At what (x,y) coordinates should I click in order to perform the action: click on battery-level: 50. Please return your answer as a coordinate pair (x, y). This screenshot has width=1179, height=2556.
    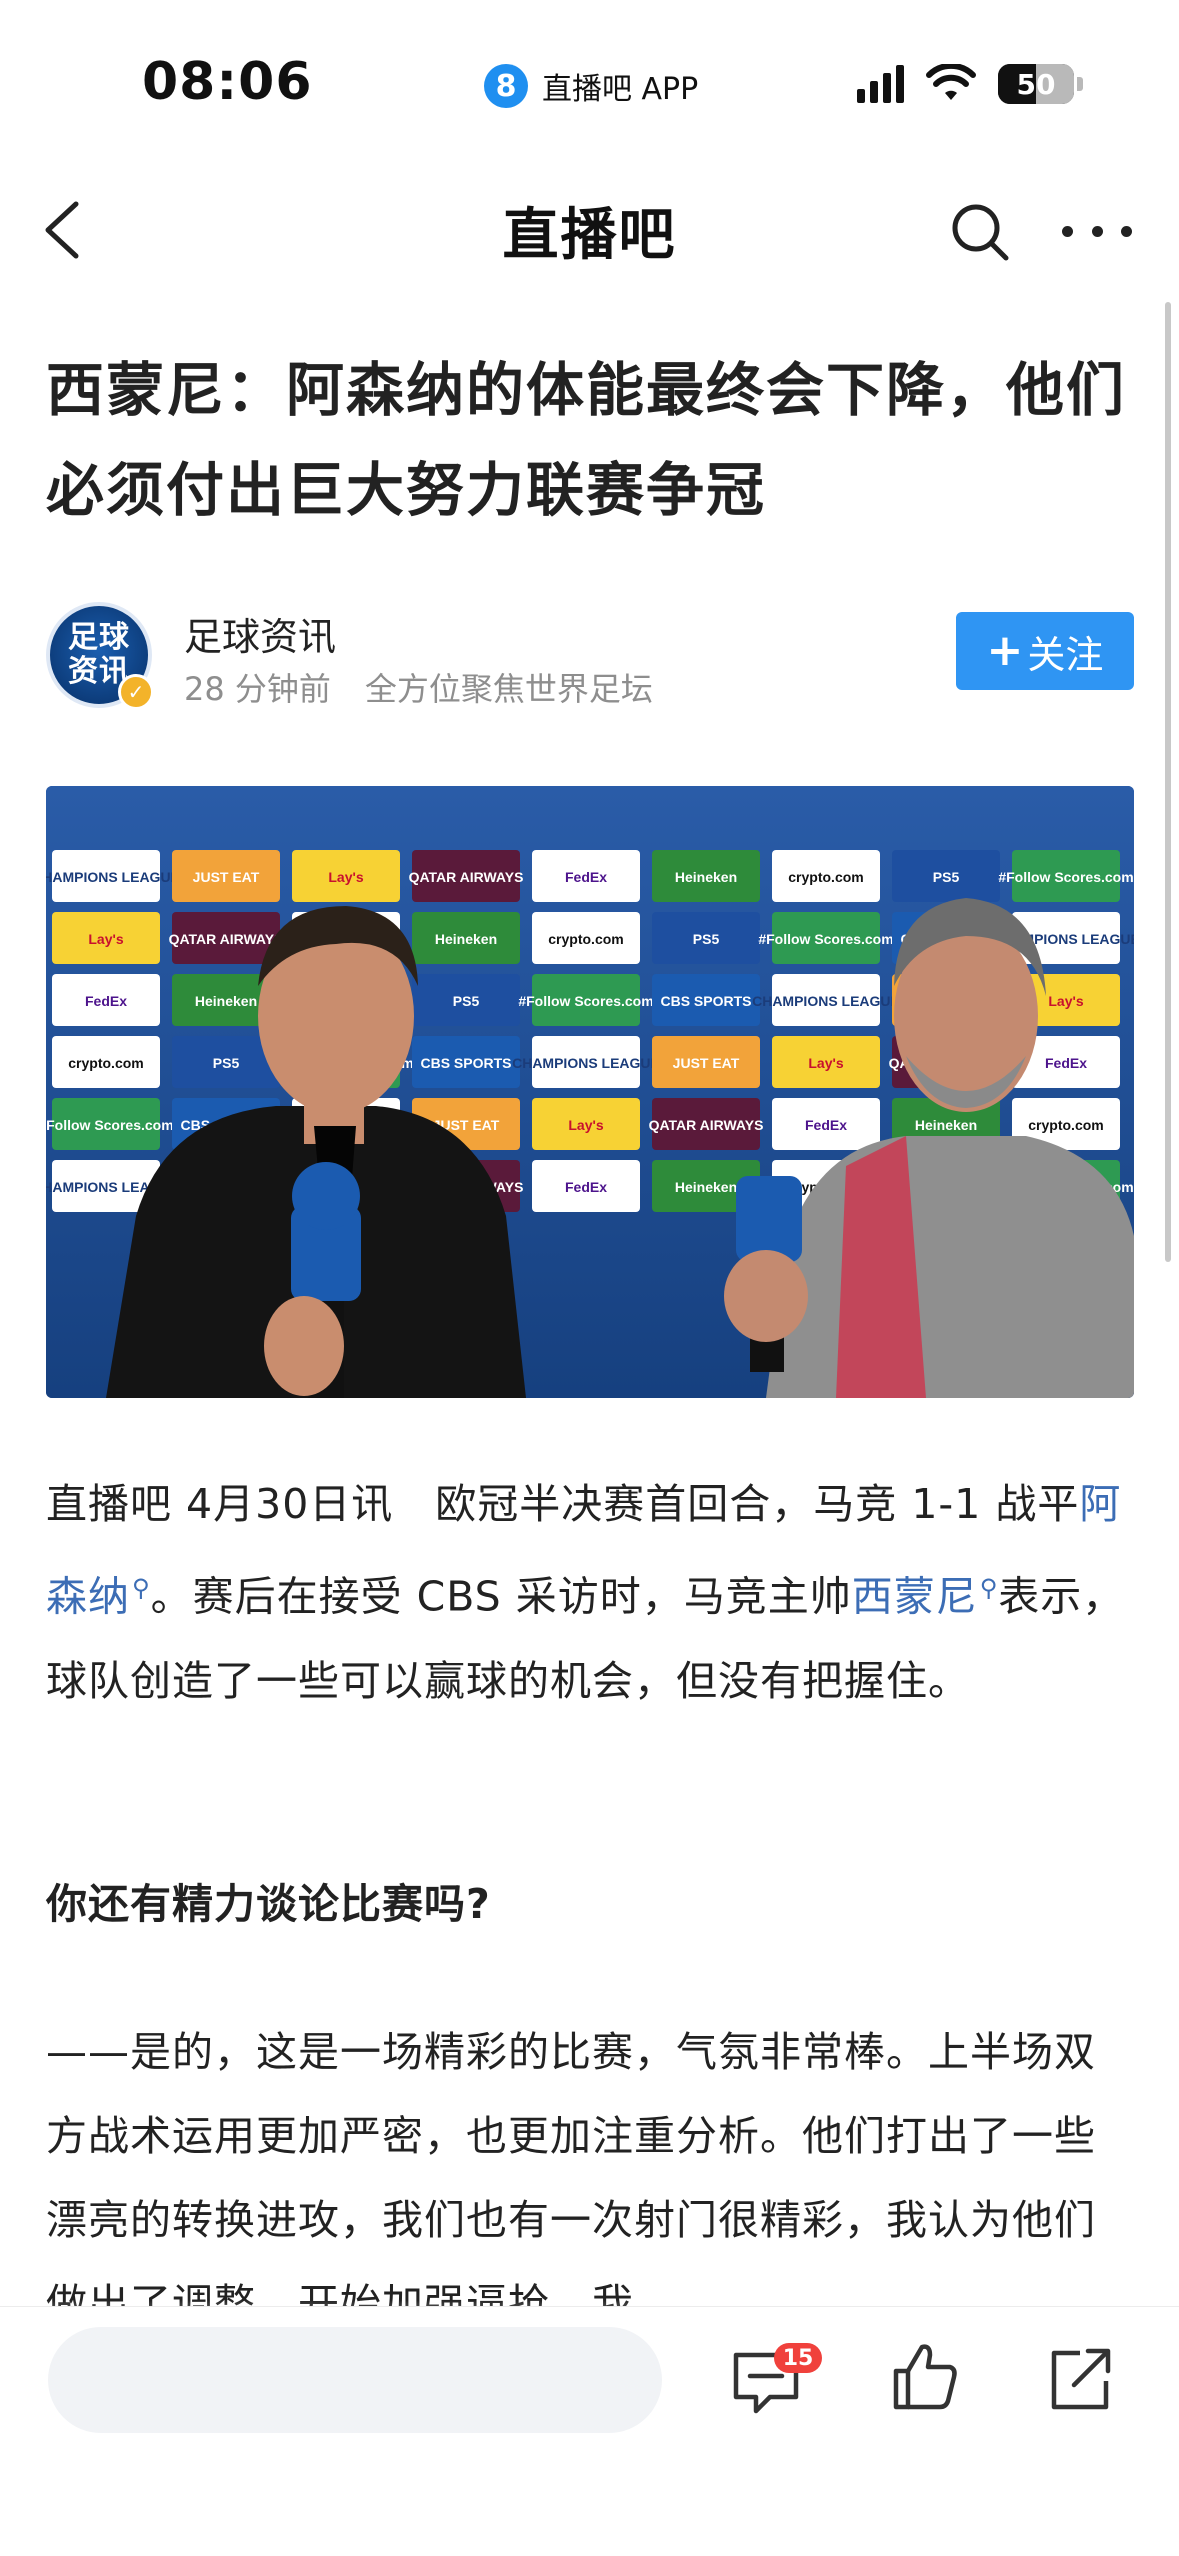
    Looking at the image, I should click on (1036, 84).